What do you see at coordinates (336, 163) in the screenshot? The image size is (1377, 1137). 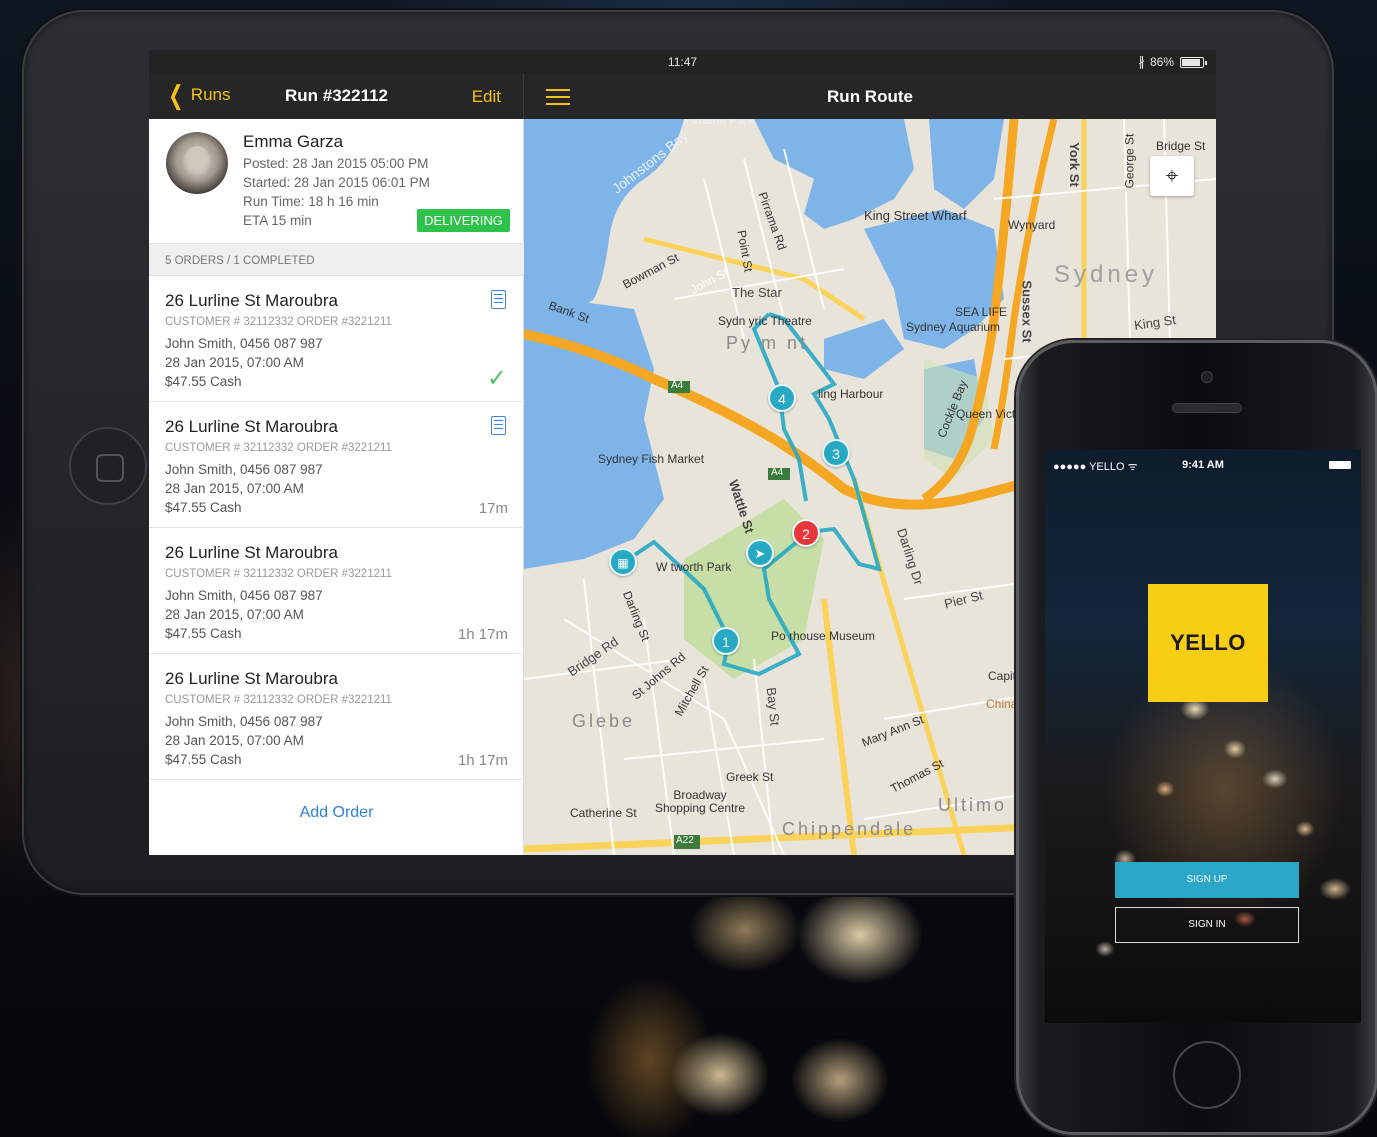 I see `posted-time: Posted: 28 Jan 2015 05:00 PM` at bounding box center [336, 163].